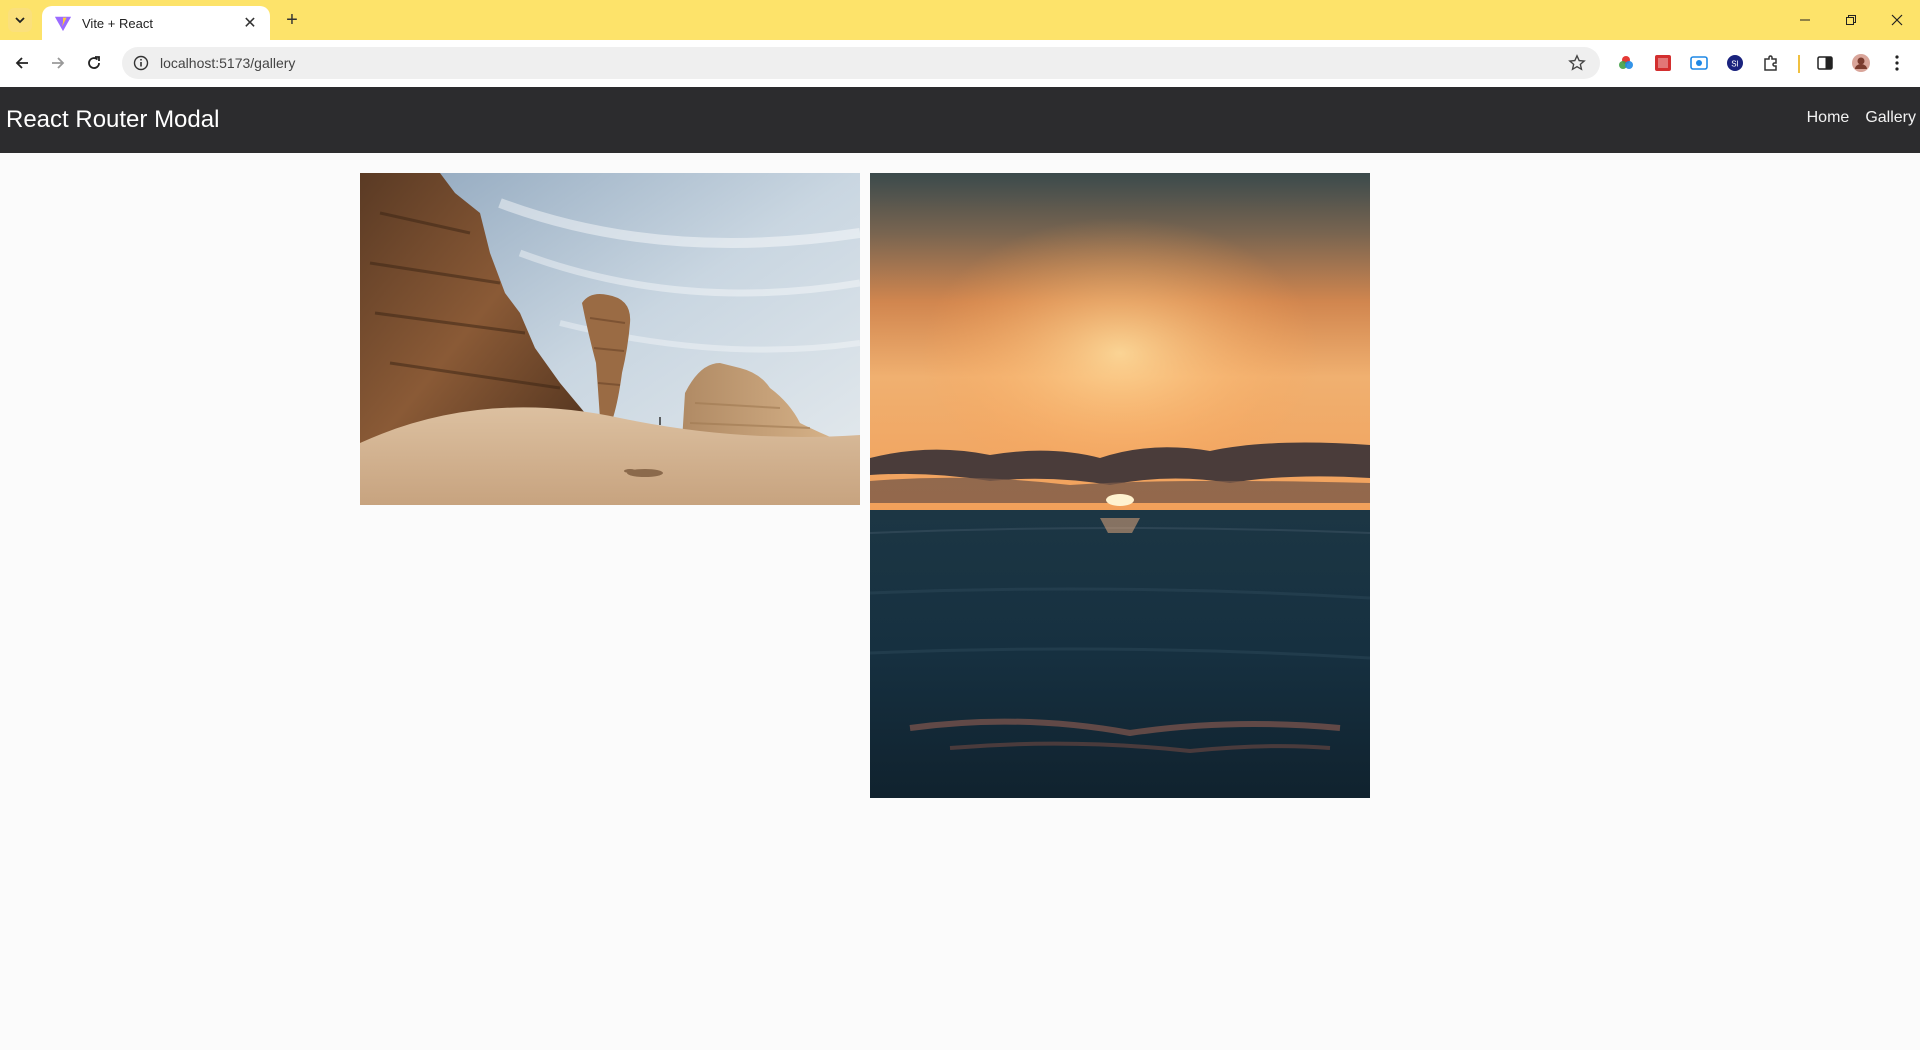  I want to click on new-tab-button: +, so click(292, 20).